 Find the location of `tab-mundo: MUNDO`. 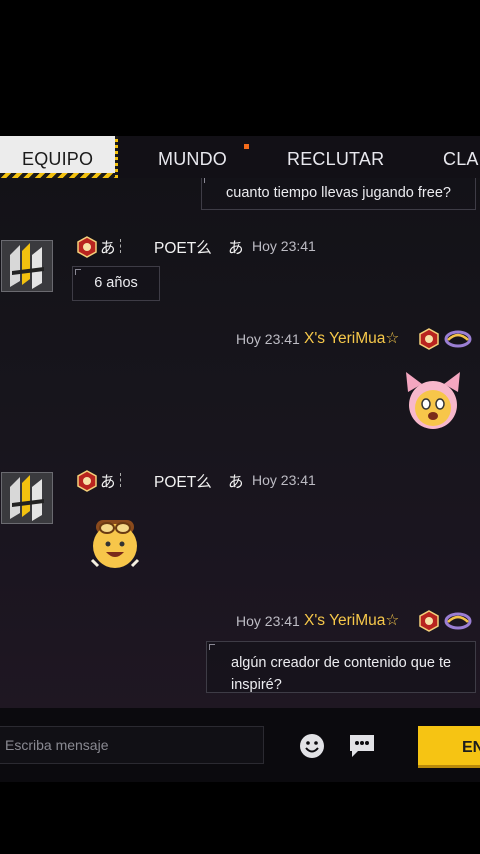

tab-mundo: MUNDO is located at coordinates (192, 157).